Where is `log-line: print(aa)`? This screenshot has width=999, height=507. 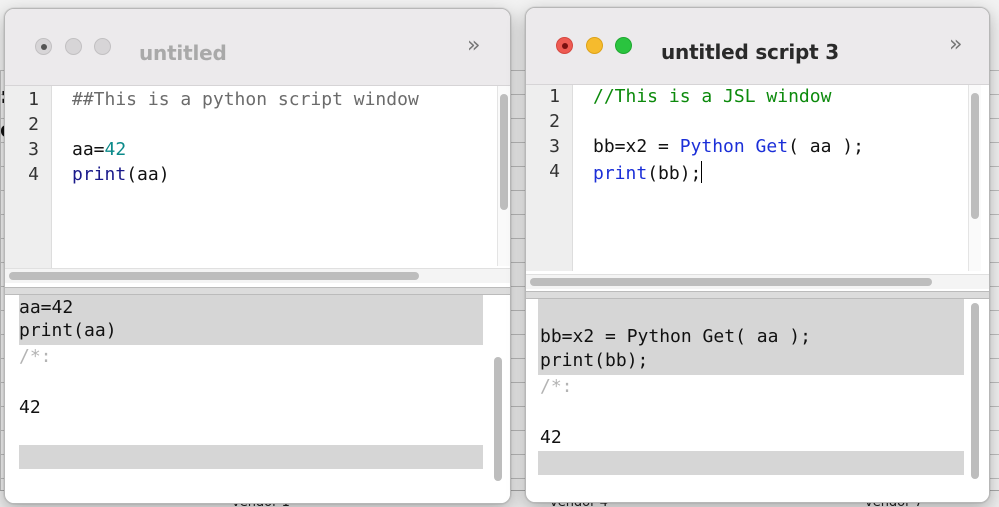
log-line: print(aa) is located at coordinates (68, 330).